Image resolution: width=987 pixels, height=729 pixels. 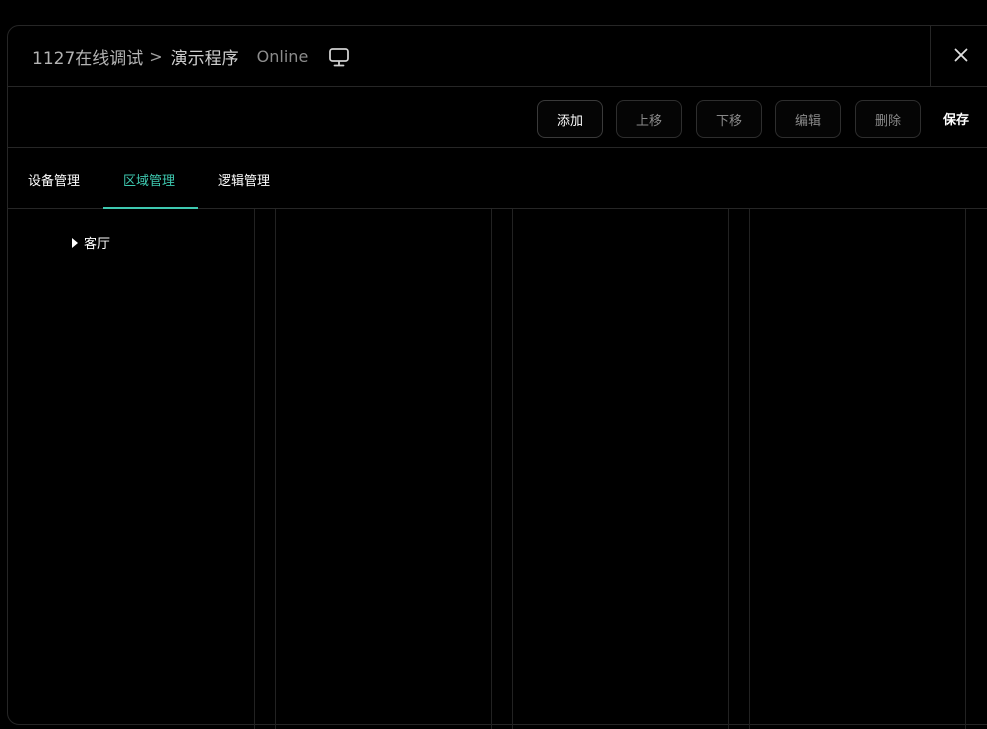 What do you see at coordinates (497, 117) in the screenshot?
I see `toolbar: 添加 上移 下移 编辑 删除 保存` at bounding box center [497, 117].